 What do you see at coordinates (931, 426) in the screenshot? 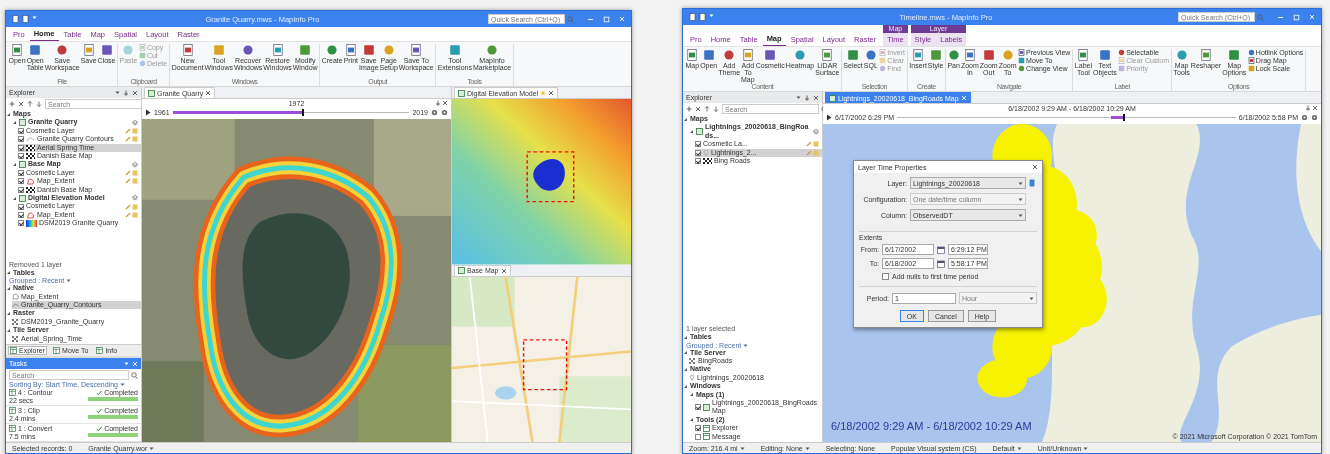
I see `time-overlay-text: 6/18/2002 9:29 AM - 6/18/2002 10:29 AM` at bounding box center [931, 426].